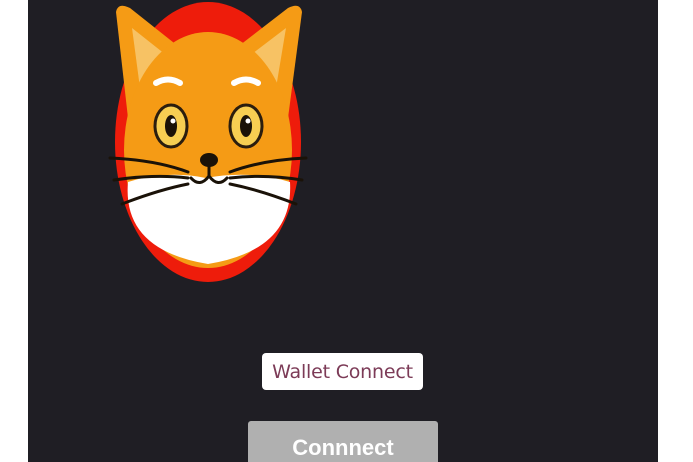 Image resolution: width=693 pixels, height=462 pixels. I want to click on wallet-connect-button: Wallet Connect, so click(342, 371).